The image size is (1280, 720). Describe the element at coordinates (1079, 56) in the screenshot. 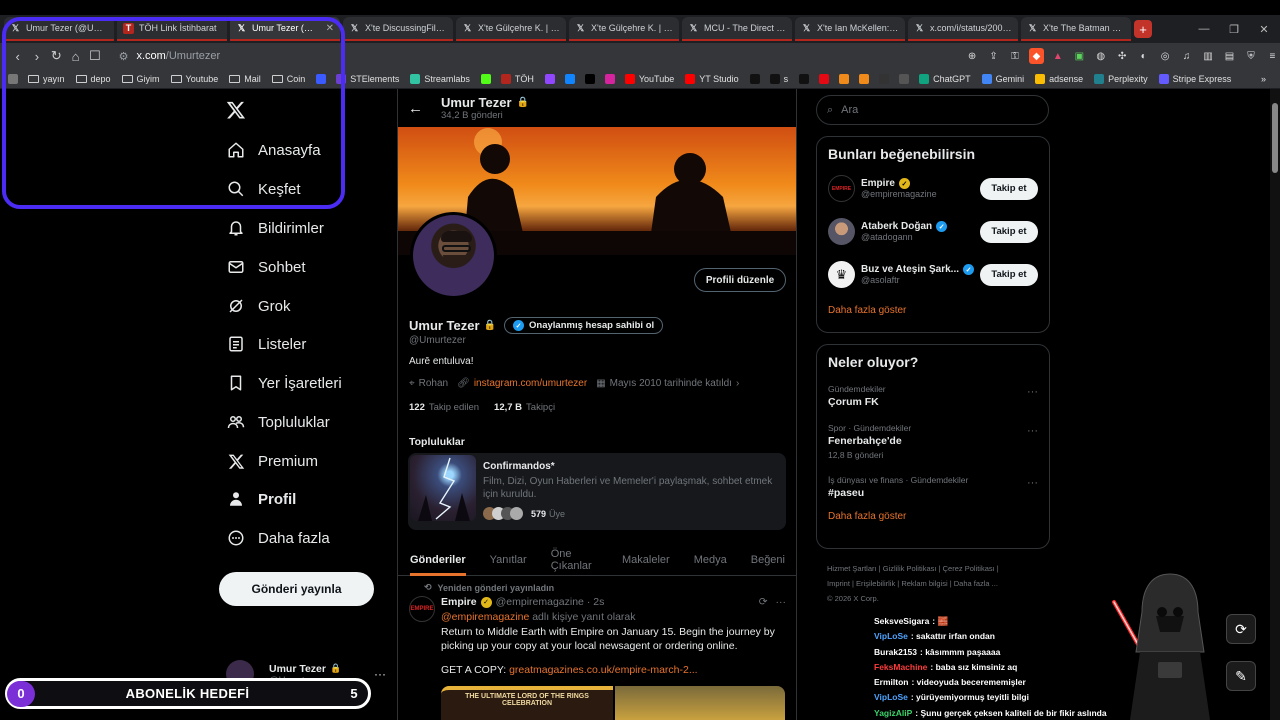

I see `extension-icon: ▣` at that location.